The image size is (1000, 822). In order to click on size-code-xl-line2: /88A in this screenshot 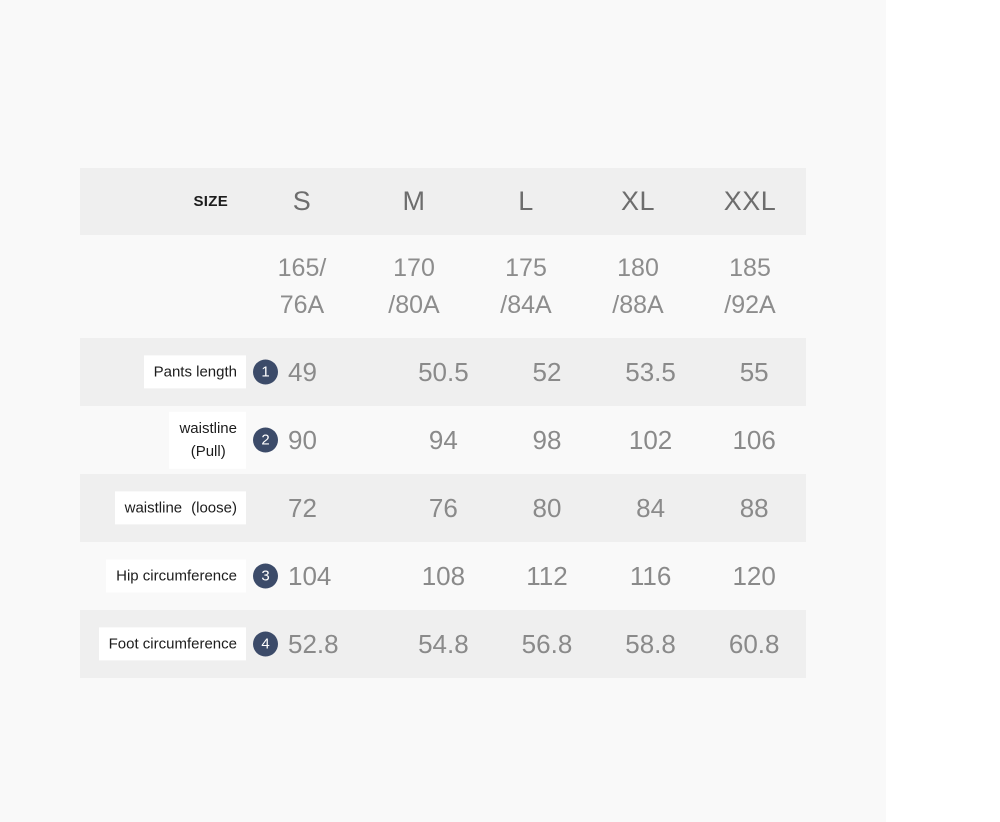, I will do `click(638, 304)`.